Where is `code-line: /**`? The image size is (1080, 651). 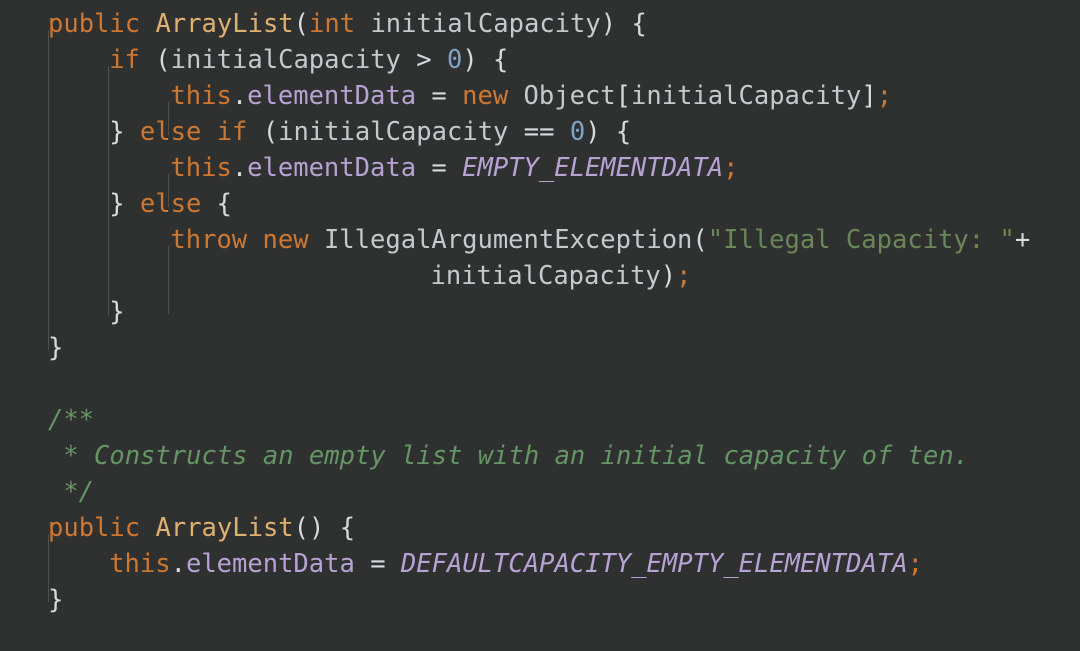
code-line: /** is located at coordinates (540, 420).